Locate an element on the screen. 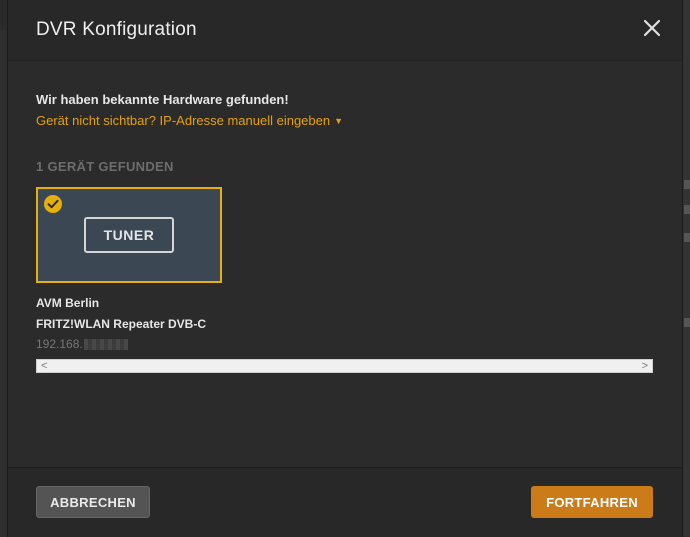 Image resolution: width=690 pixels, height=537 pixels. close-icon is located at coordinates (652, 28).